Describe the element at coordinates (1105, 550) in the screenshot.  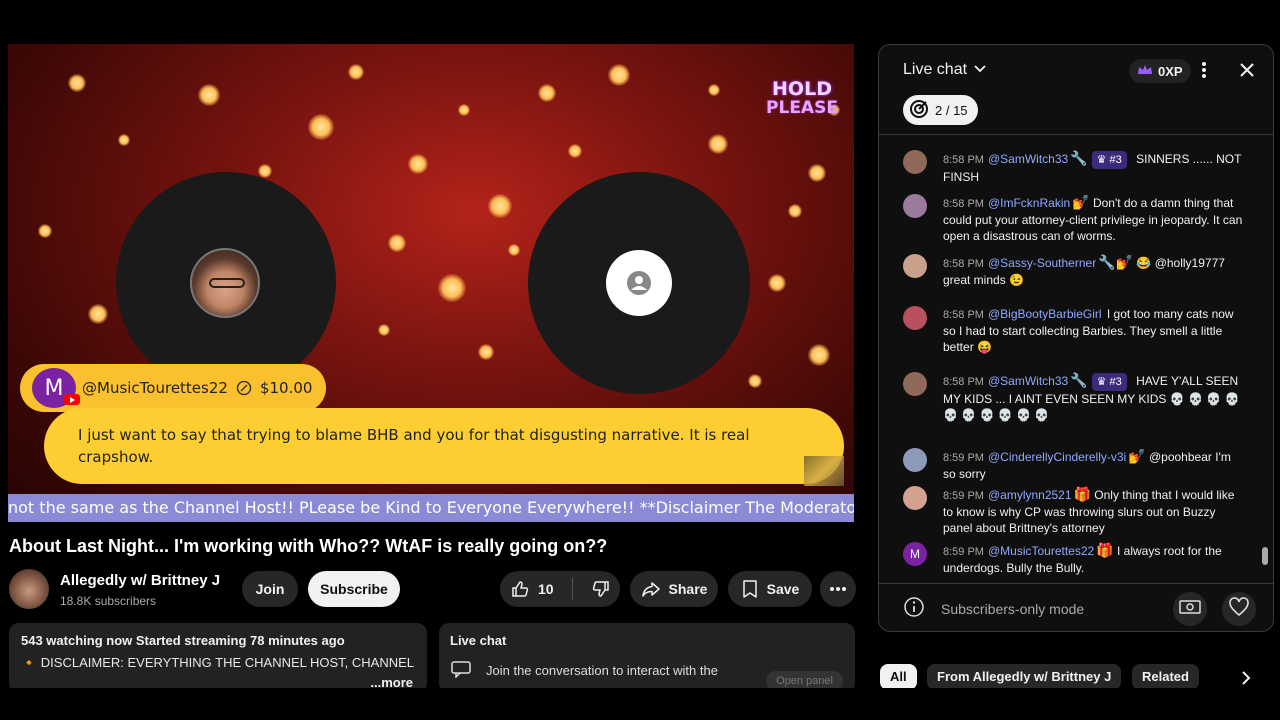
I see `member-badge-icon: 🎁` at that location.